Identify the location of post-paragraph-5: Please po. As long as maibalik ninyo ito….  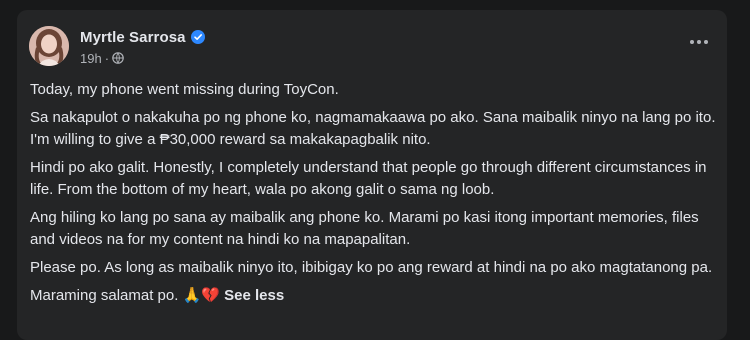
(371, 267).